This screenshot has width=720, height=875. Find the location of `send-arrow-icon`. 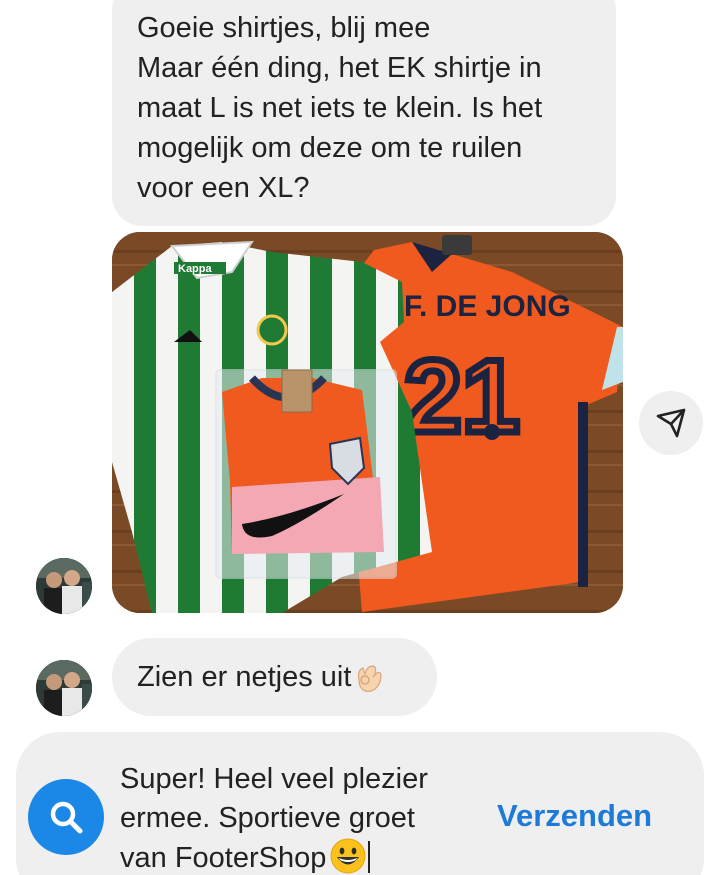

send-arrow-icon is located at coordinates (671, 423).